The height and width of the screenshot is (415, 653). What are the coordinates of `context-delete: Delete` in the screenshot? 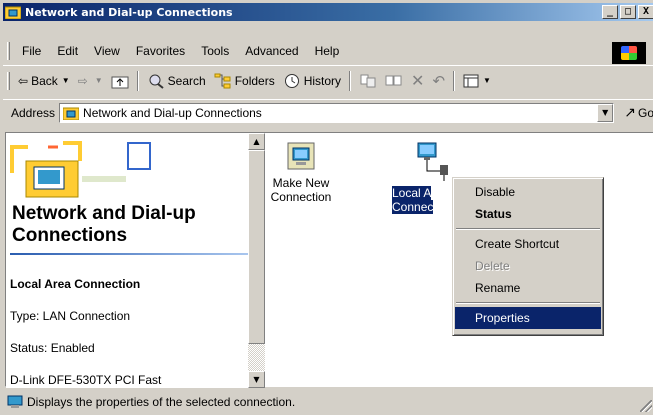 It's located at (492, 266).